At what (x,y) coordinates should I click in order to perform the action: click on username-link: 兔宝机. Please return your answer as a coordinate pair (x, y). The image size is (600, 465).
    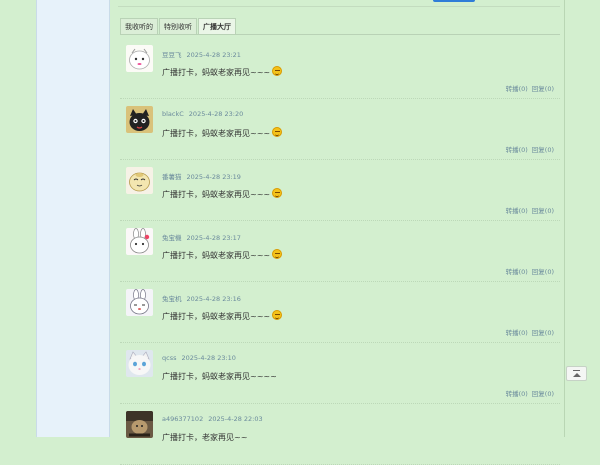
    Looking at the image, I should click on (172, 299).